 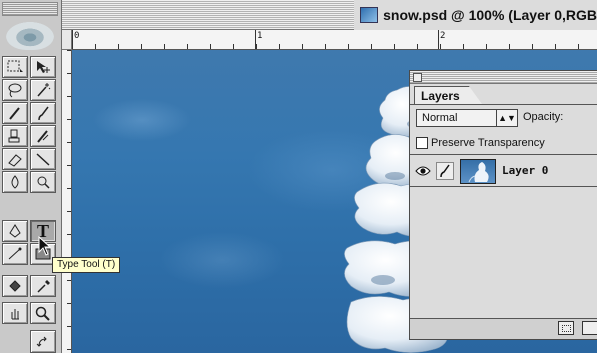 I want to click on palette-title-bar, so click(x=503, y=77).